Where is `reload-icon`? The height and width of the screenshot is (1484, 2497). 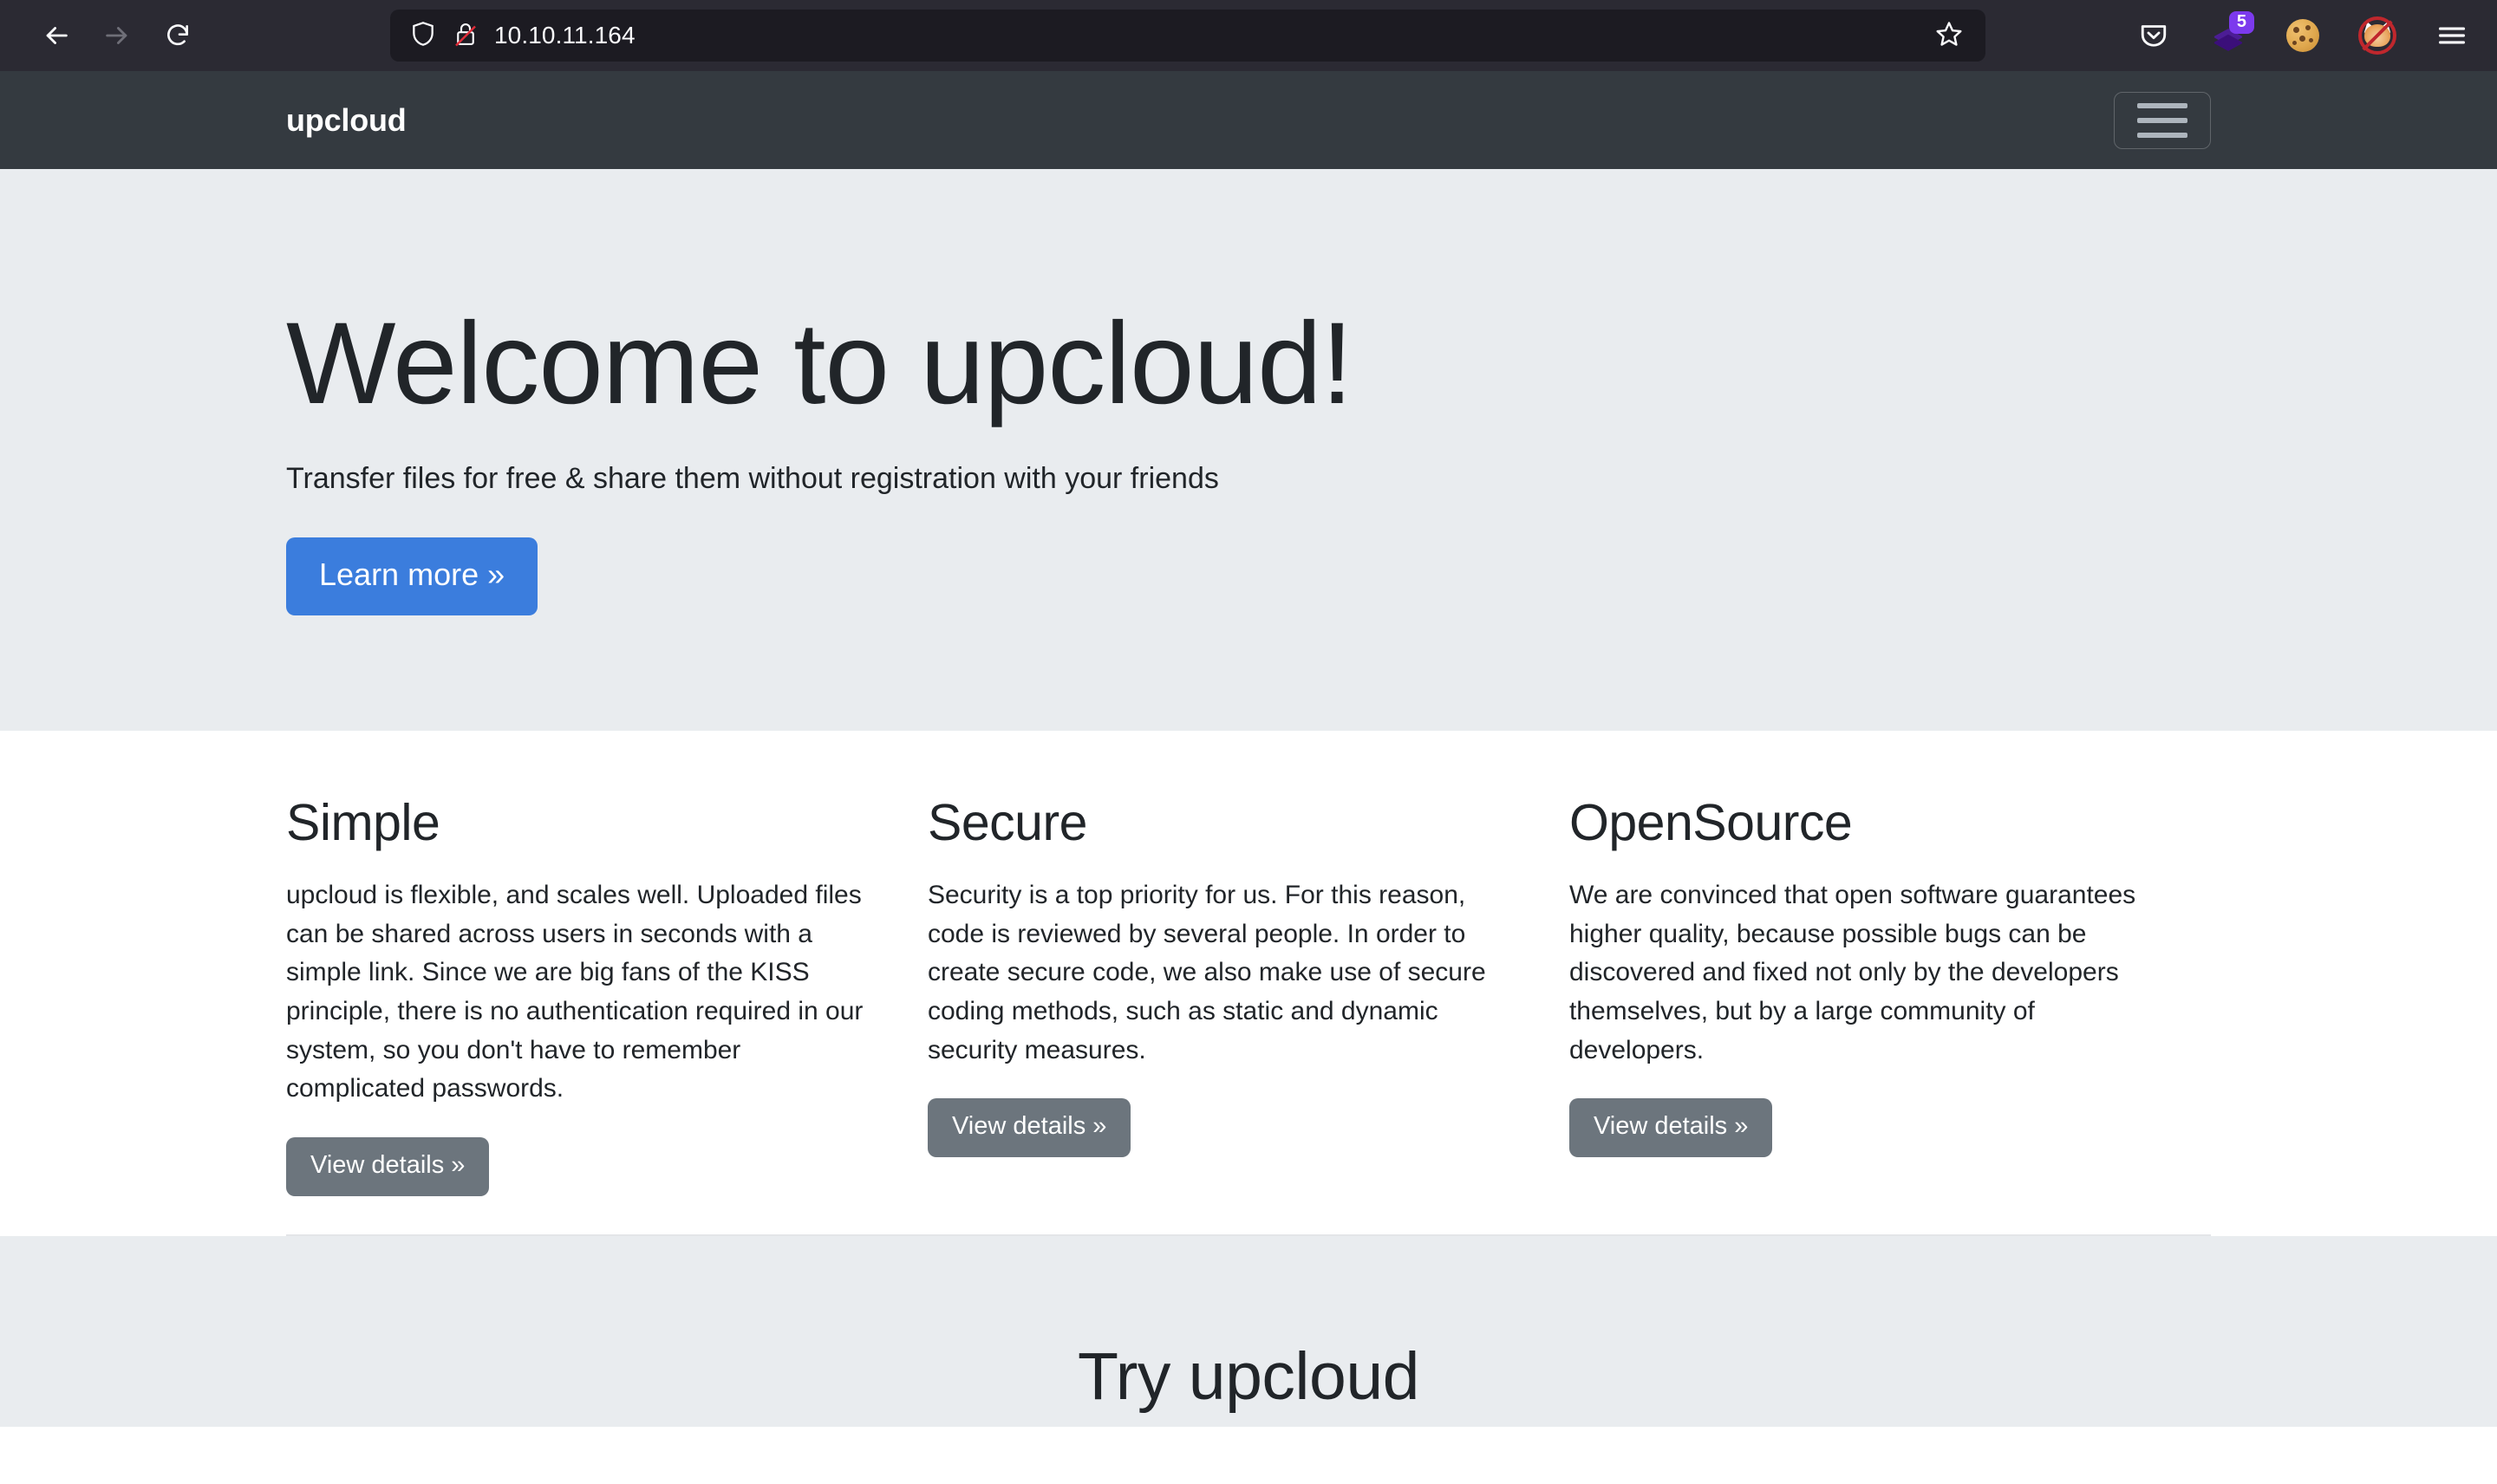 reload-icon is located at coordinates (178, 35).